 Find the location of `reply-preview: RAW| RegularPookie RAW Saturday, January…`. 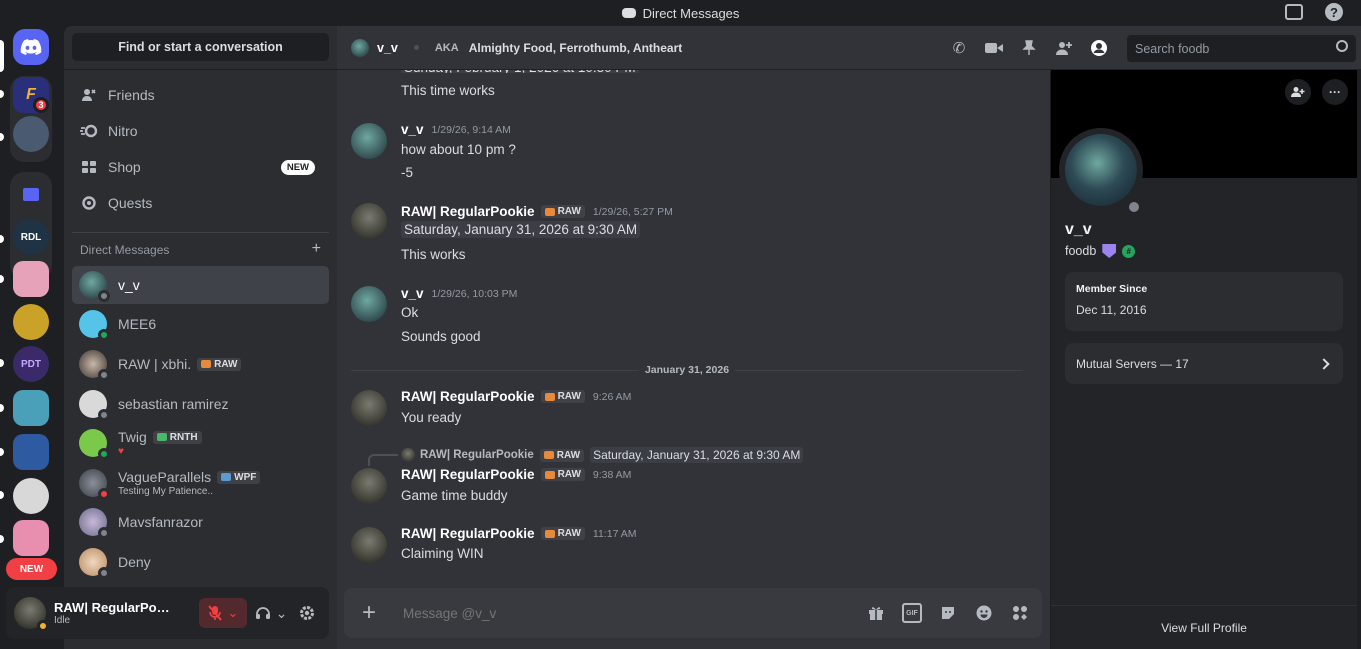

reply-preview: RAW| RegularPookie RAW Saturday, January… is located at coordinates (602, 455).